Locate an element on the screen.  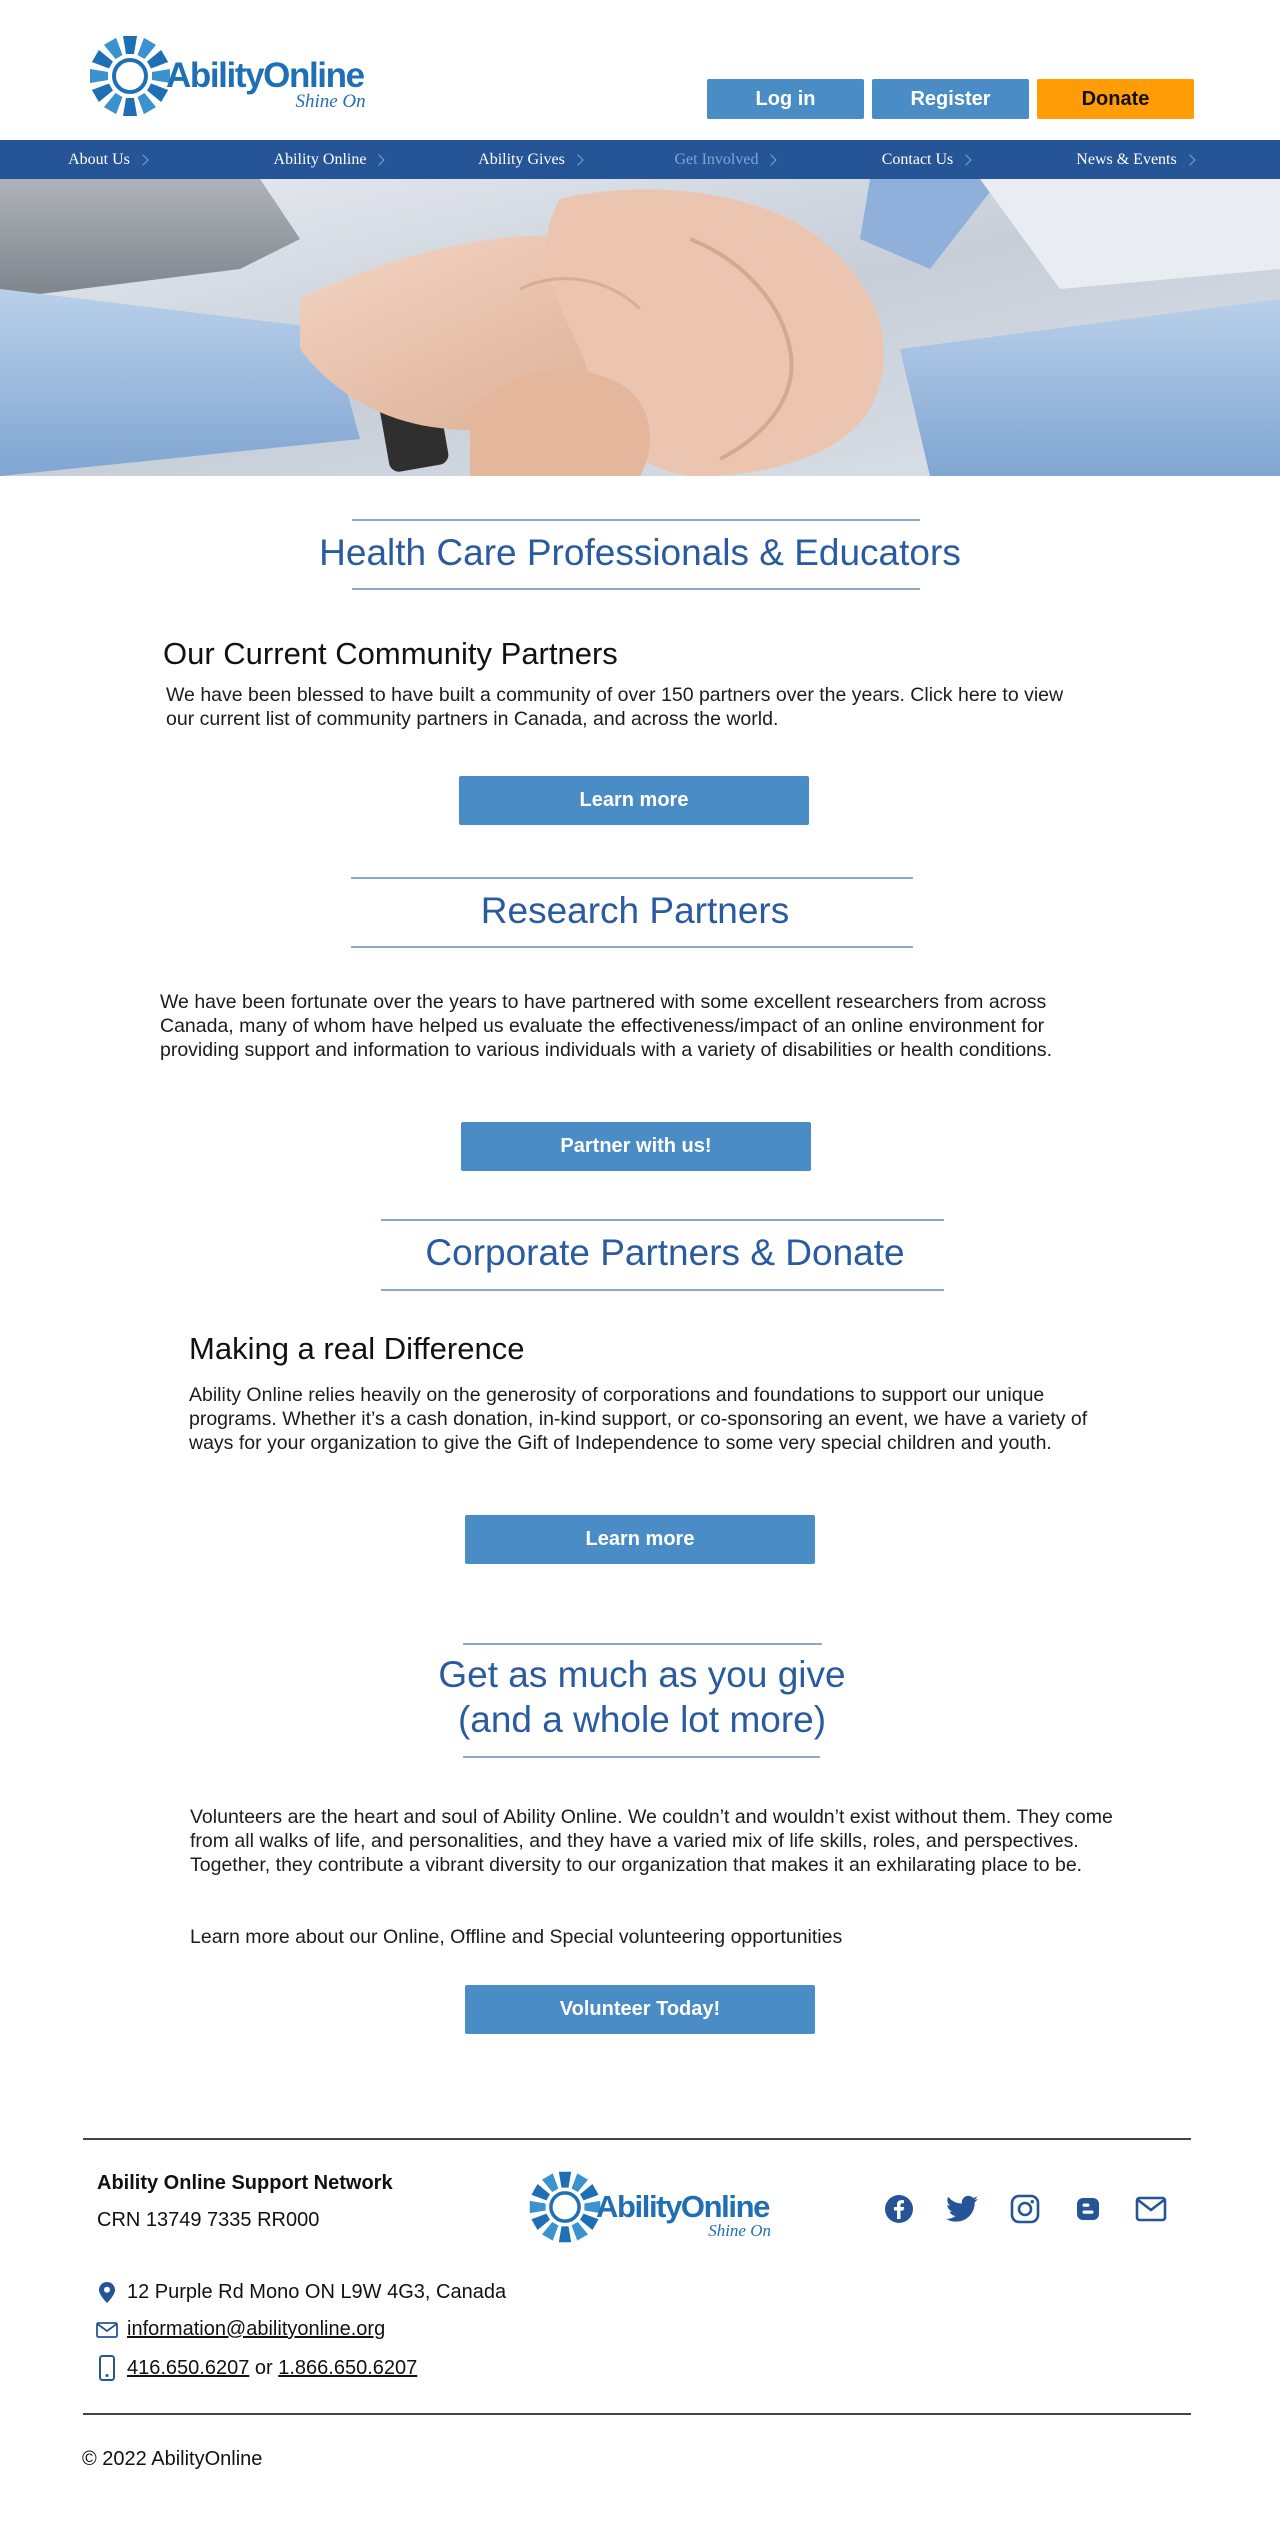
footer-org-name: Ability Online Support Network is located at coordinates (245, 2183).